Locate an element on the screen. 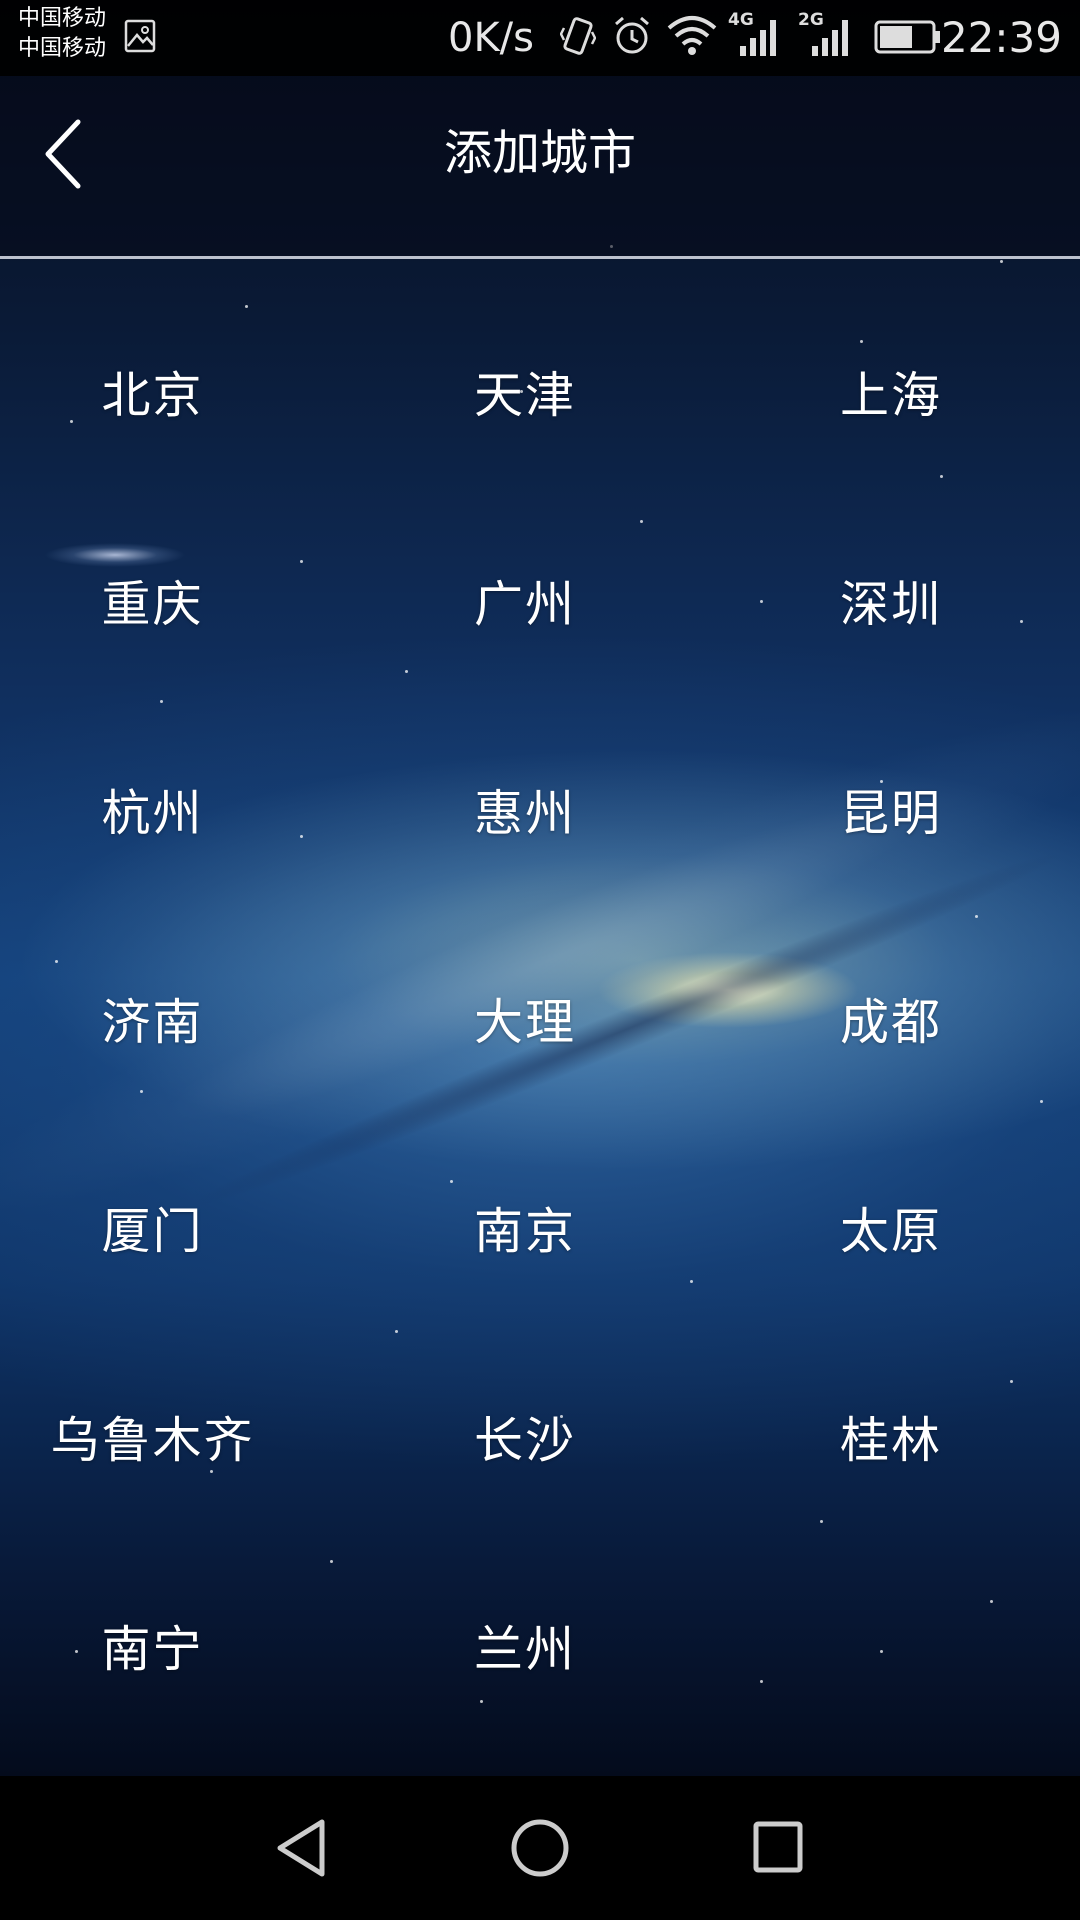 The height and width of the screenshot is (1920, 1080). city-item: 深圳 is located at coordinates (885, 600).